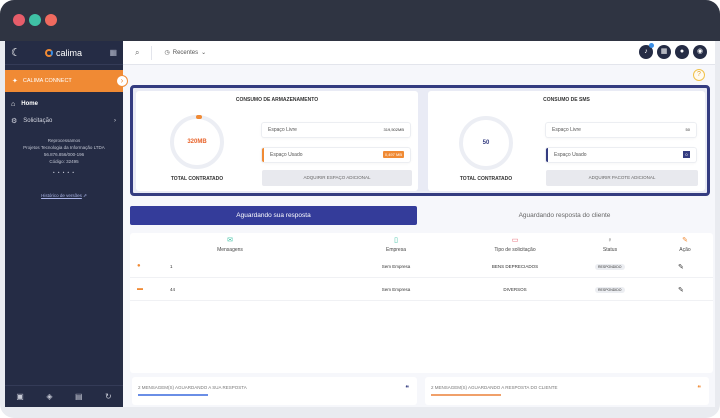 Image resolution: width=720 pixels, height=418 pixels. What do you see at coordinates (115, 121) in the screenshot?
I see `chevron-right-icon: ›` at bounding box center [115, 121].